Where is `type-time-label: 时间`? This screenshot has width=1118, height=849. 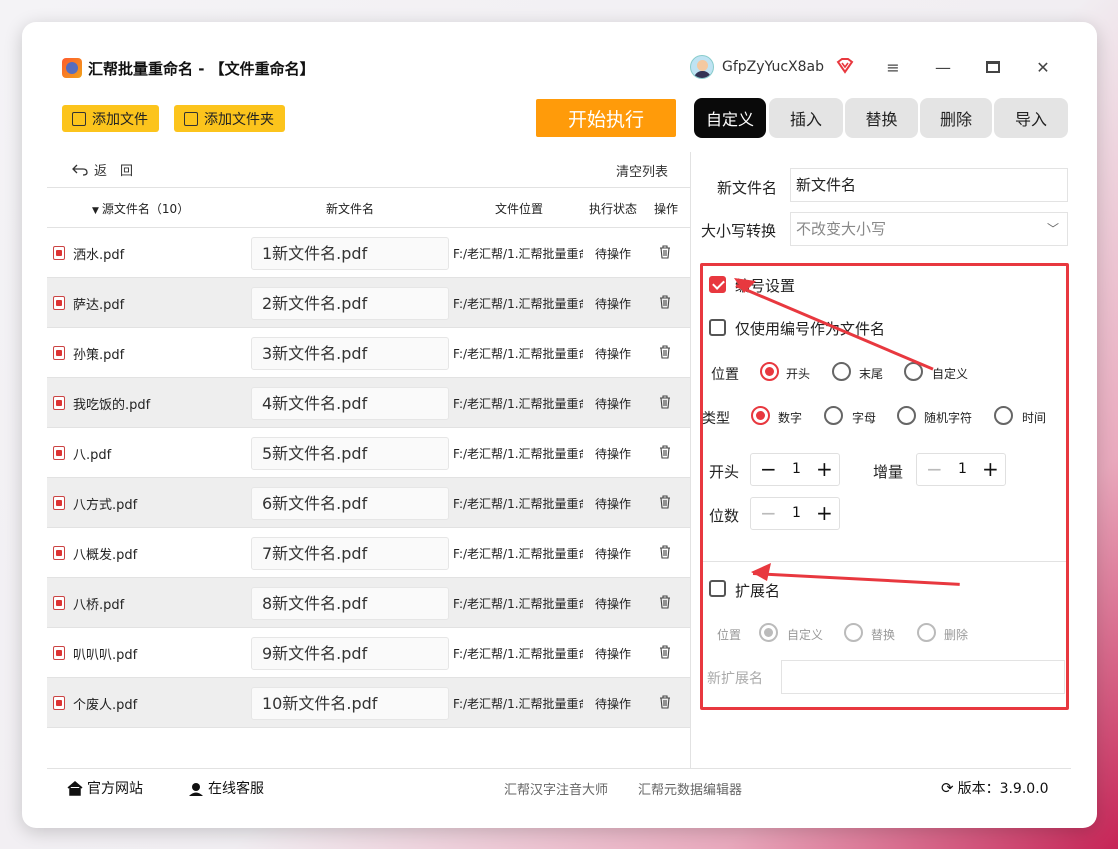 type-time-label: 时间 is located at coordinates (1034, 418).